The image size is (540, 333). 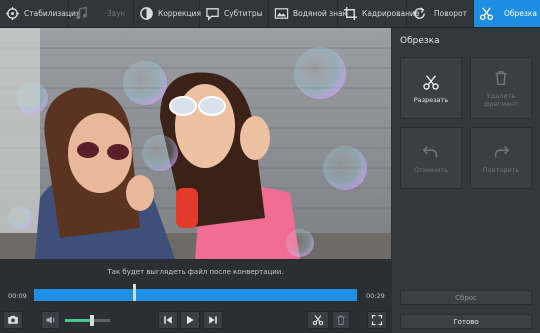 I want to click on redo-button: Повторить, so click(x=501, y=158).